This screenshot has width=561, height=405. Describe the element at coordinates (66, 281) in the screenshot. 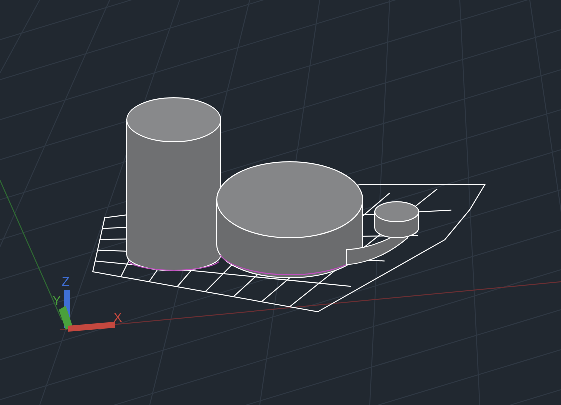

I see `axis-label: Z` at that location.